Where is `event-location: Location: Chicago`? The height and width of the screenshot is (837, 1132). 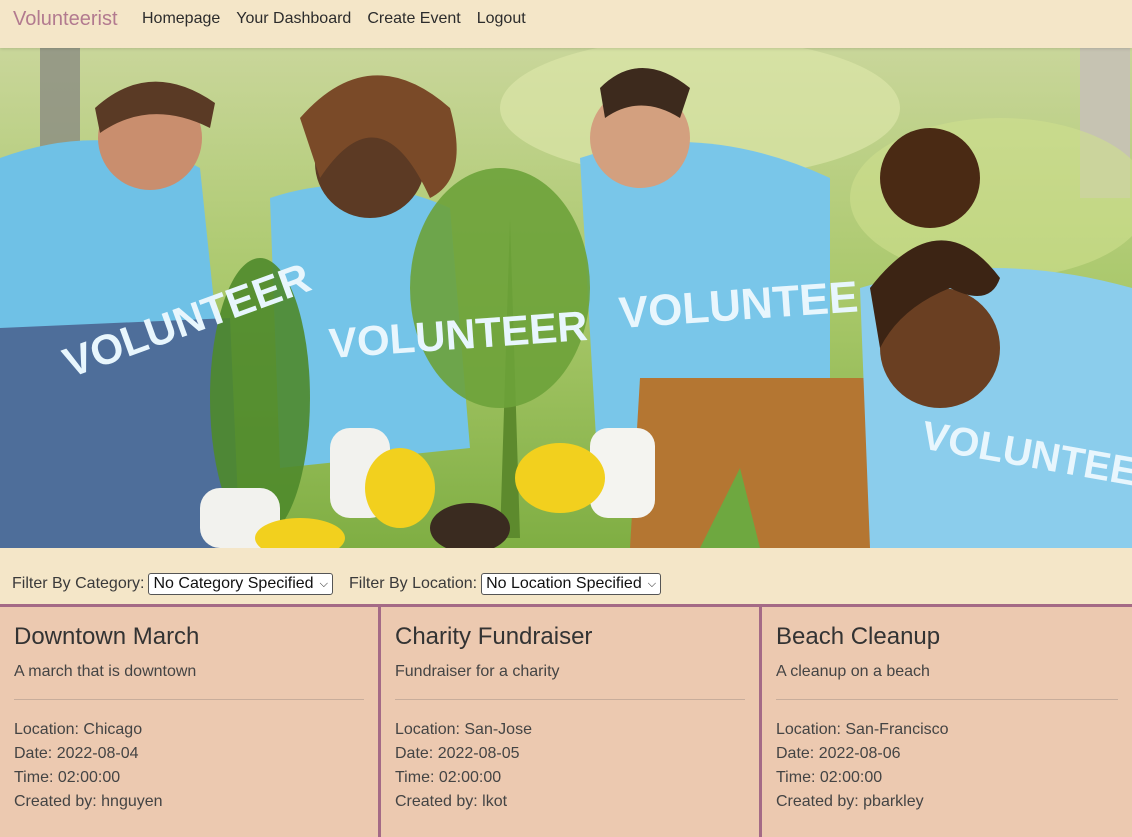 event-location: Location: Chicago is located at coordinates (78, 729).